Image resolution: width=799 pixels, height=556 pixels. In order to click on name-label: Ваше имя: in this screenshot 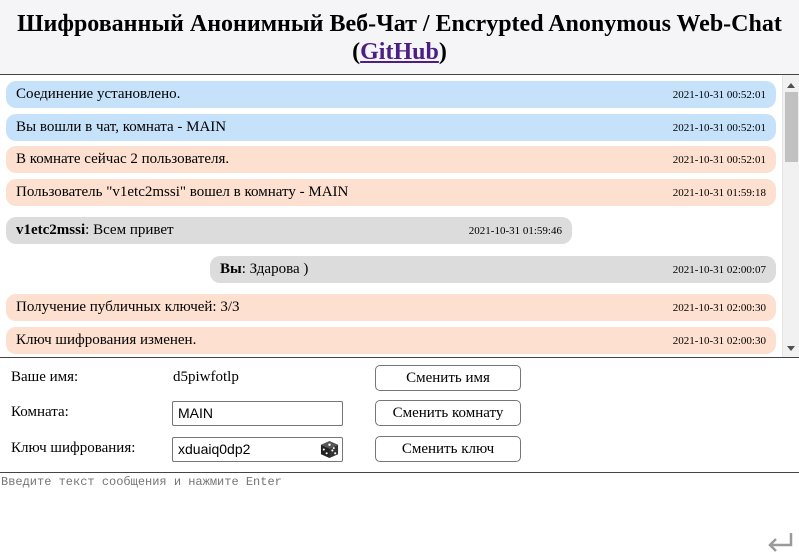, I will do `click(45, 377)`.